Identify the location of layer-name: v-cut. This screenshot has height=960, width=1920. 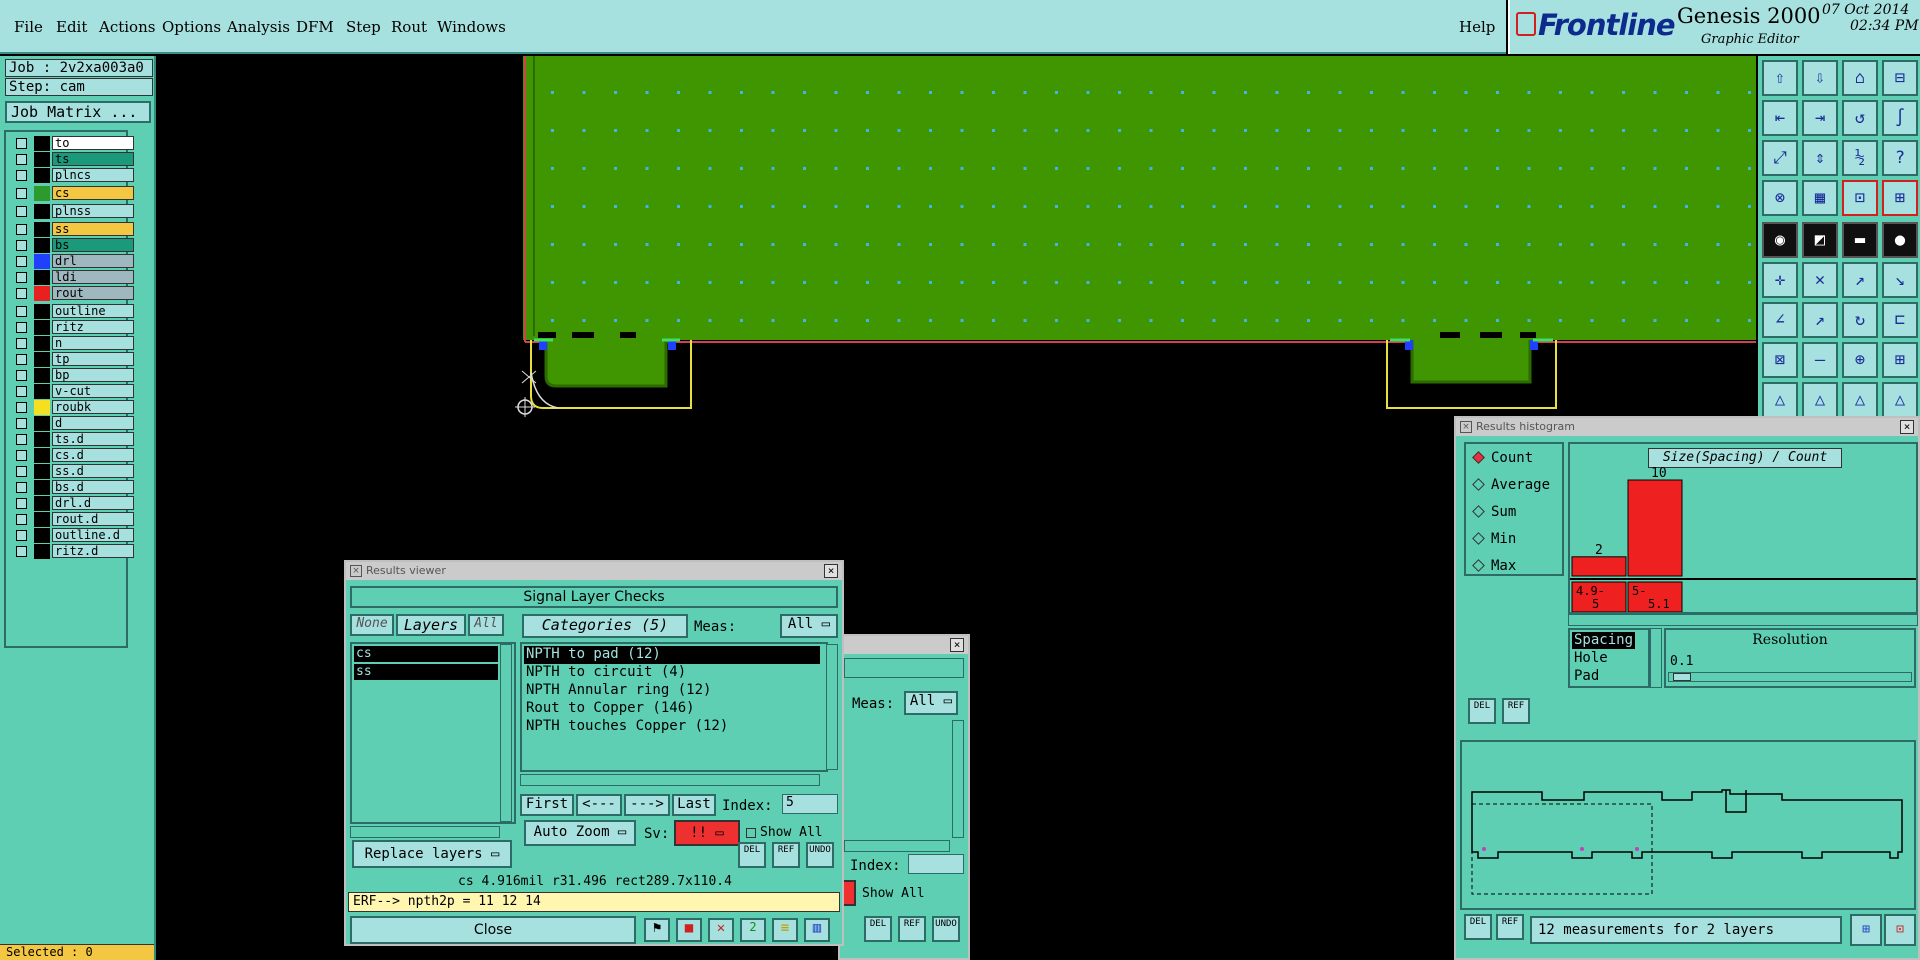
(93, 391).